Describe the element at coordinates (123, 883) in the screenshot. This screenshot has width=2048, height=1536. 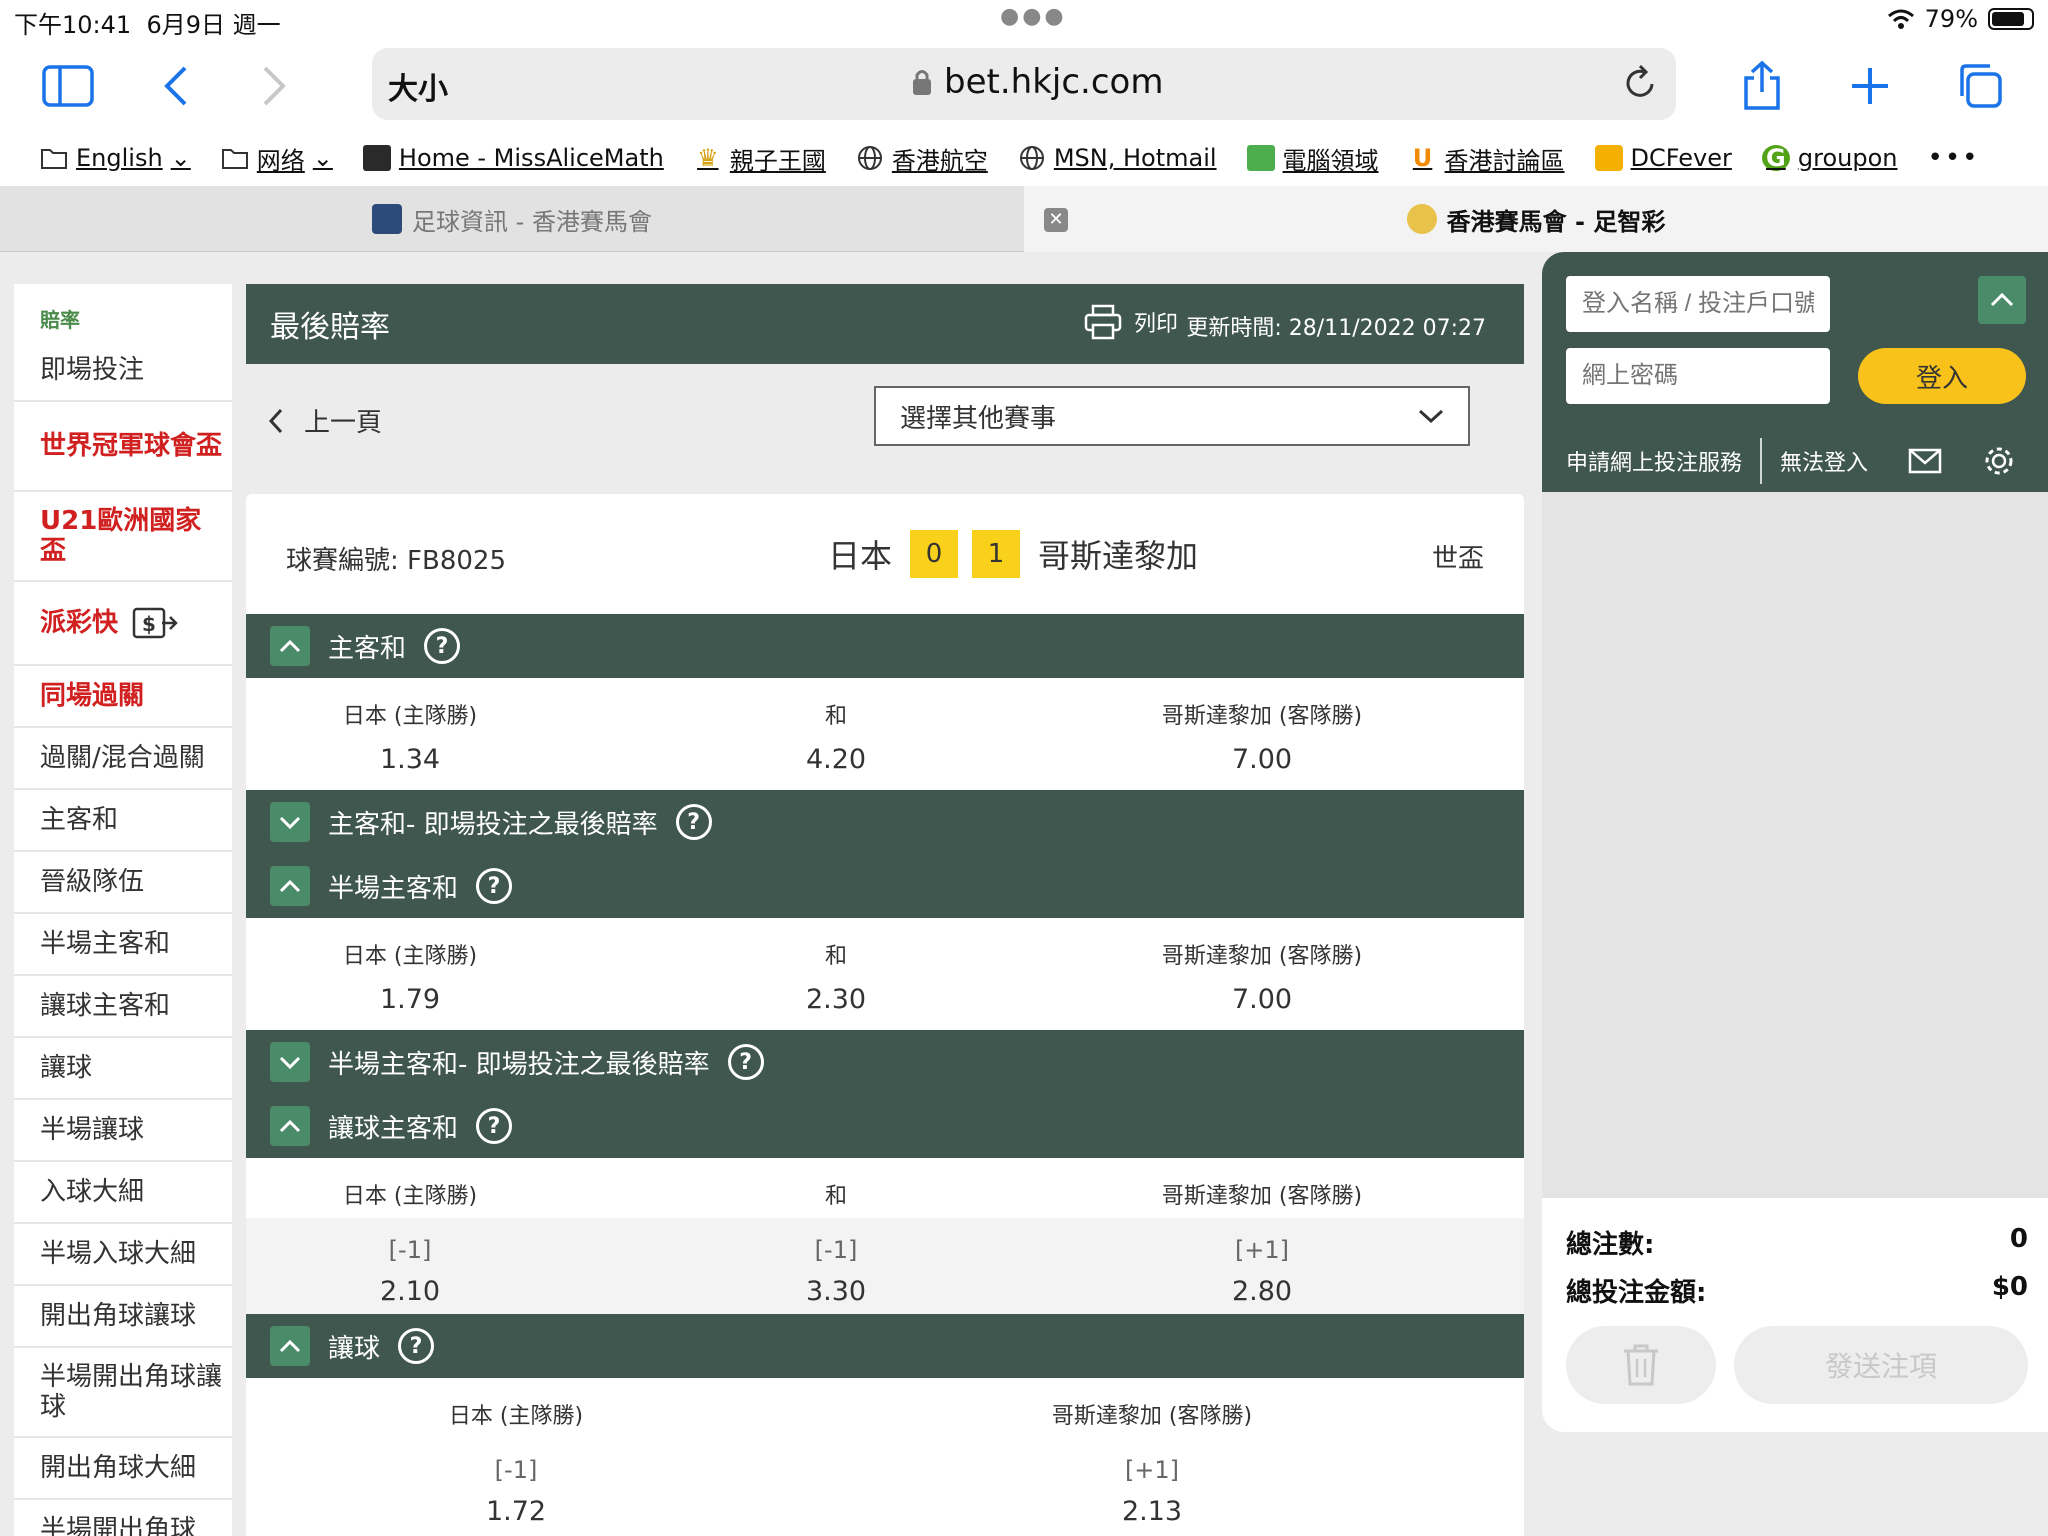
I see `sidebar-item-to-qualify: 晉級隊伍` at that location.